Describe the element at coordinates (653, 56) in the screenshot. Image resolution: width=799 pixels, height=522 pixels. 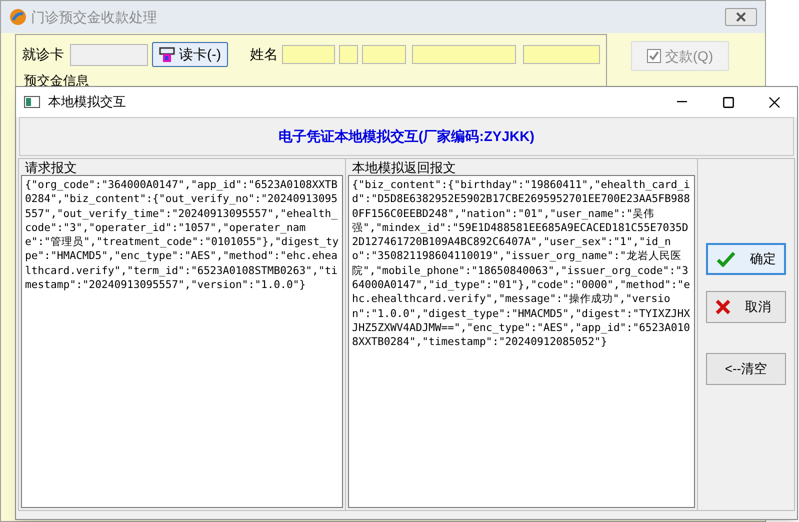
I see `checkbox-icon` at that location.